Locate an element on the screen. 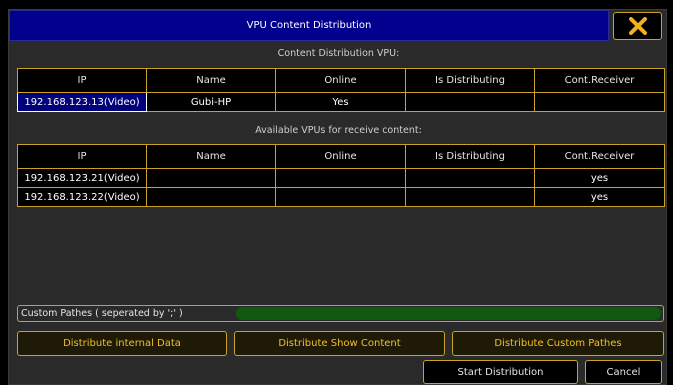  distribute-show-content-button: Distribute Show Content is located at coordinates (339, 343).